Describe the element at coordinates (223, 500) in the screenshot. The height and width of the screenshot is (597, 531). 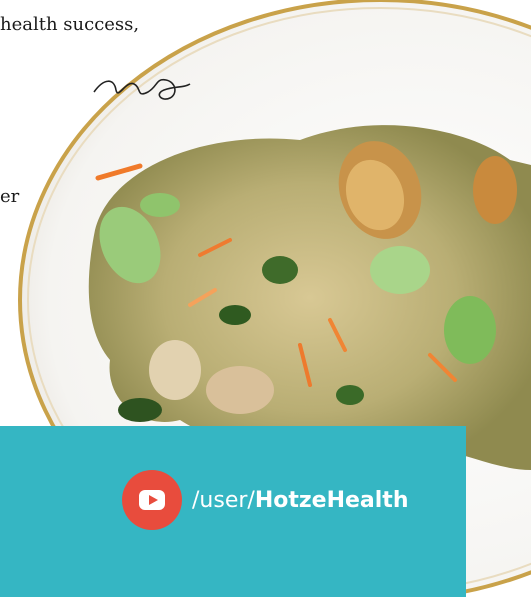
I see `youtube-path-prefix: /user/` at that location.